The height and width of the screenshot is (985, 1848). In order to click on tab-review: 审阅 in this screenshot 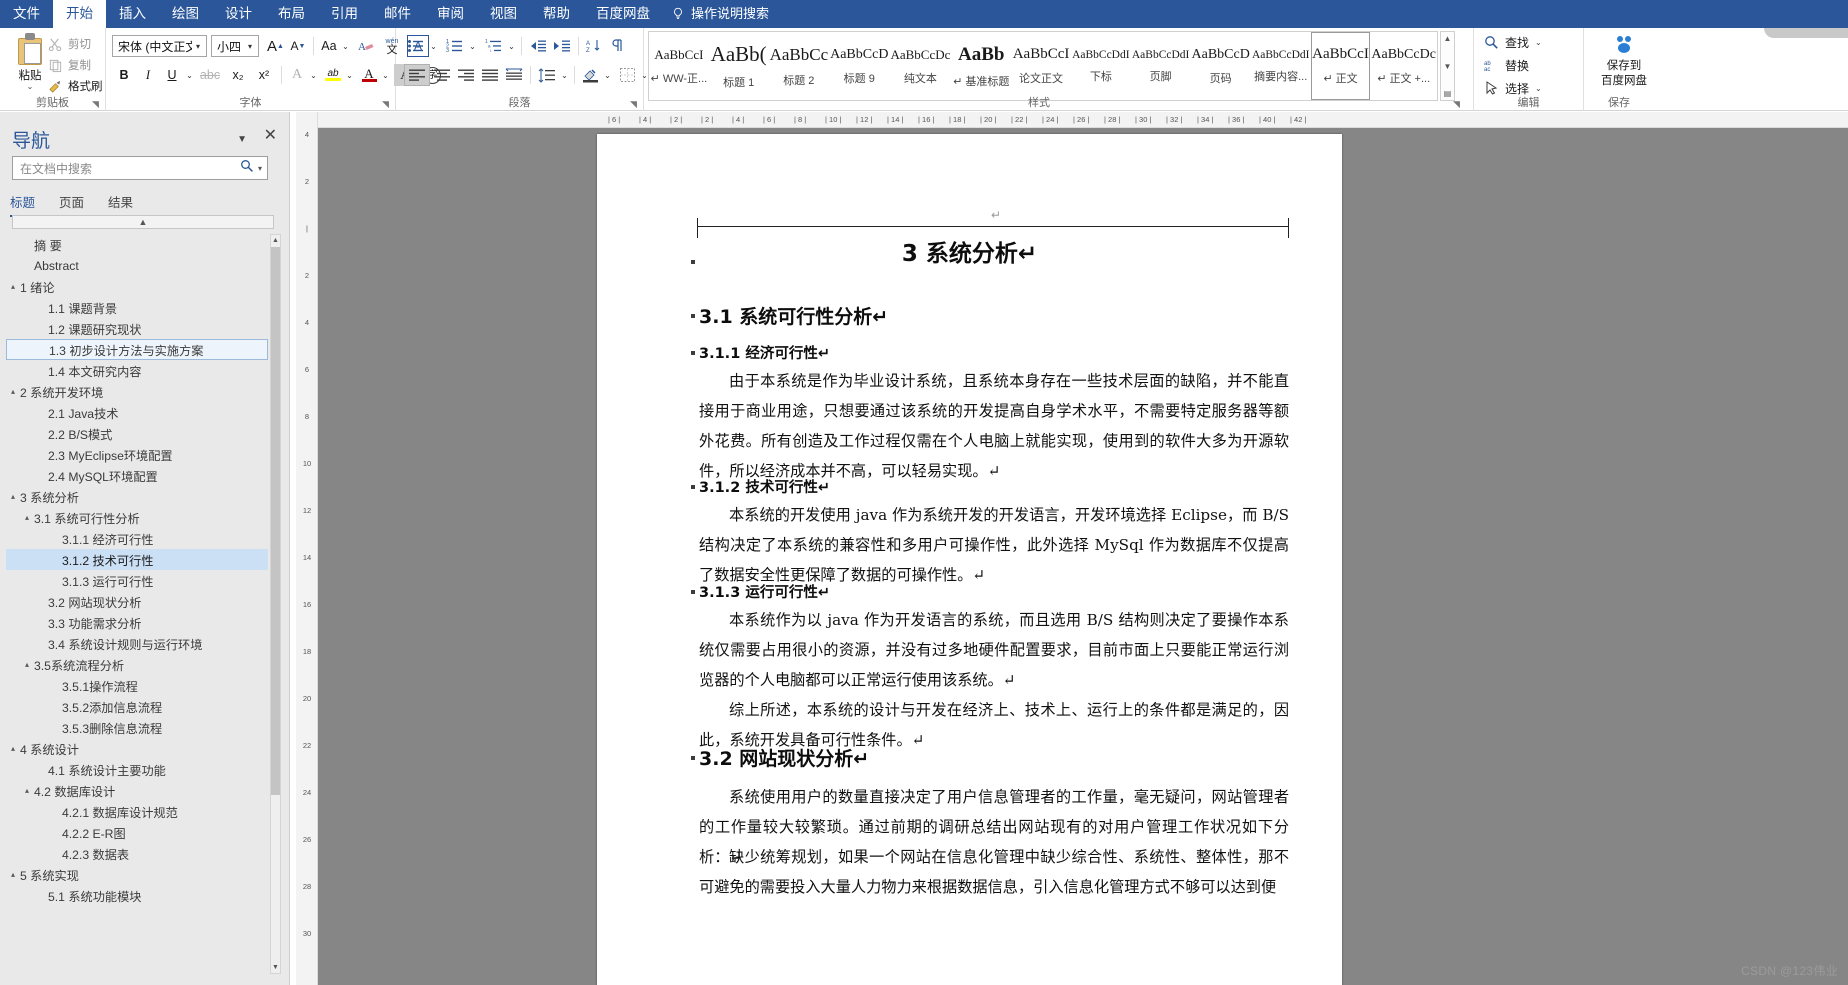, I will do `click(450, 14)`.